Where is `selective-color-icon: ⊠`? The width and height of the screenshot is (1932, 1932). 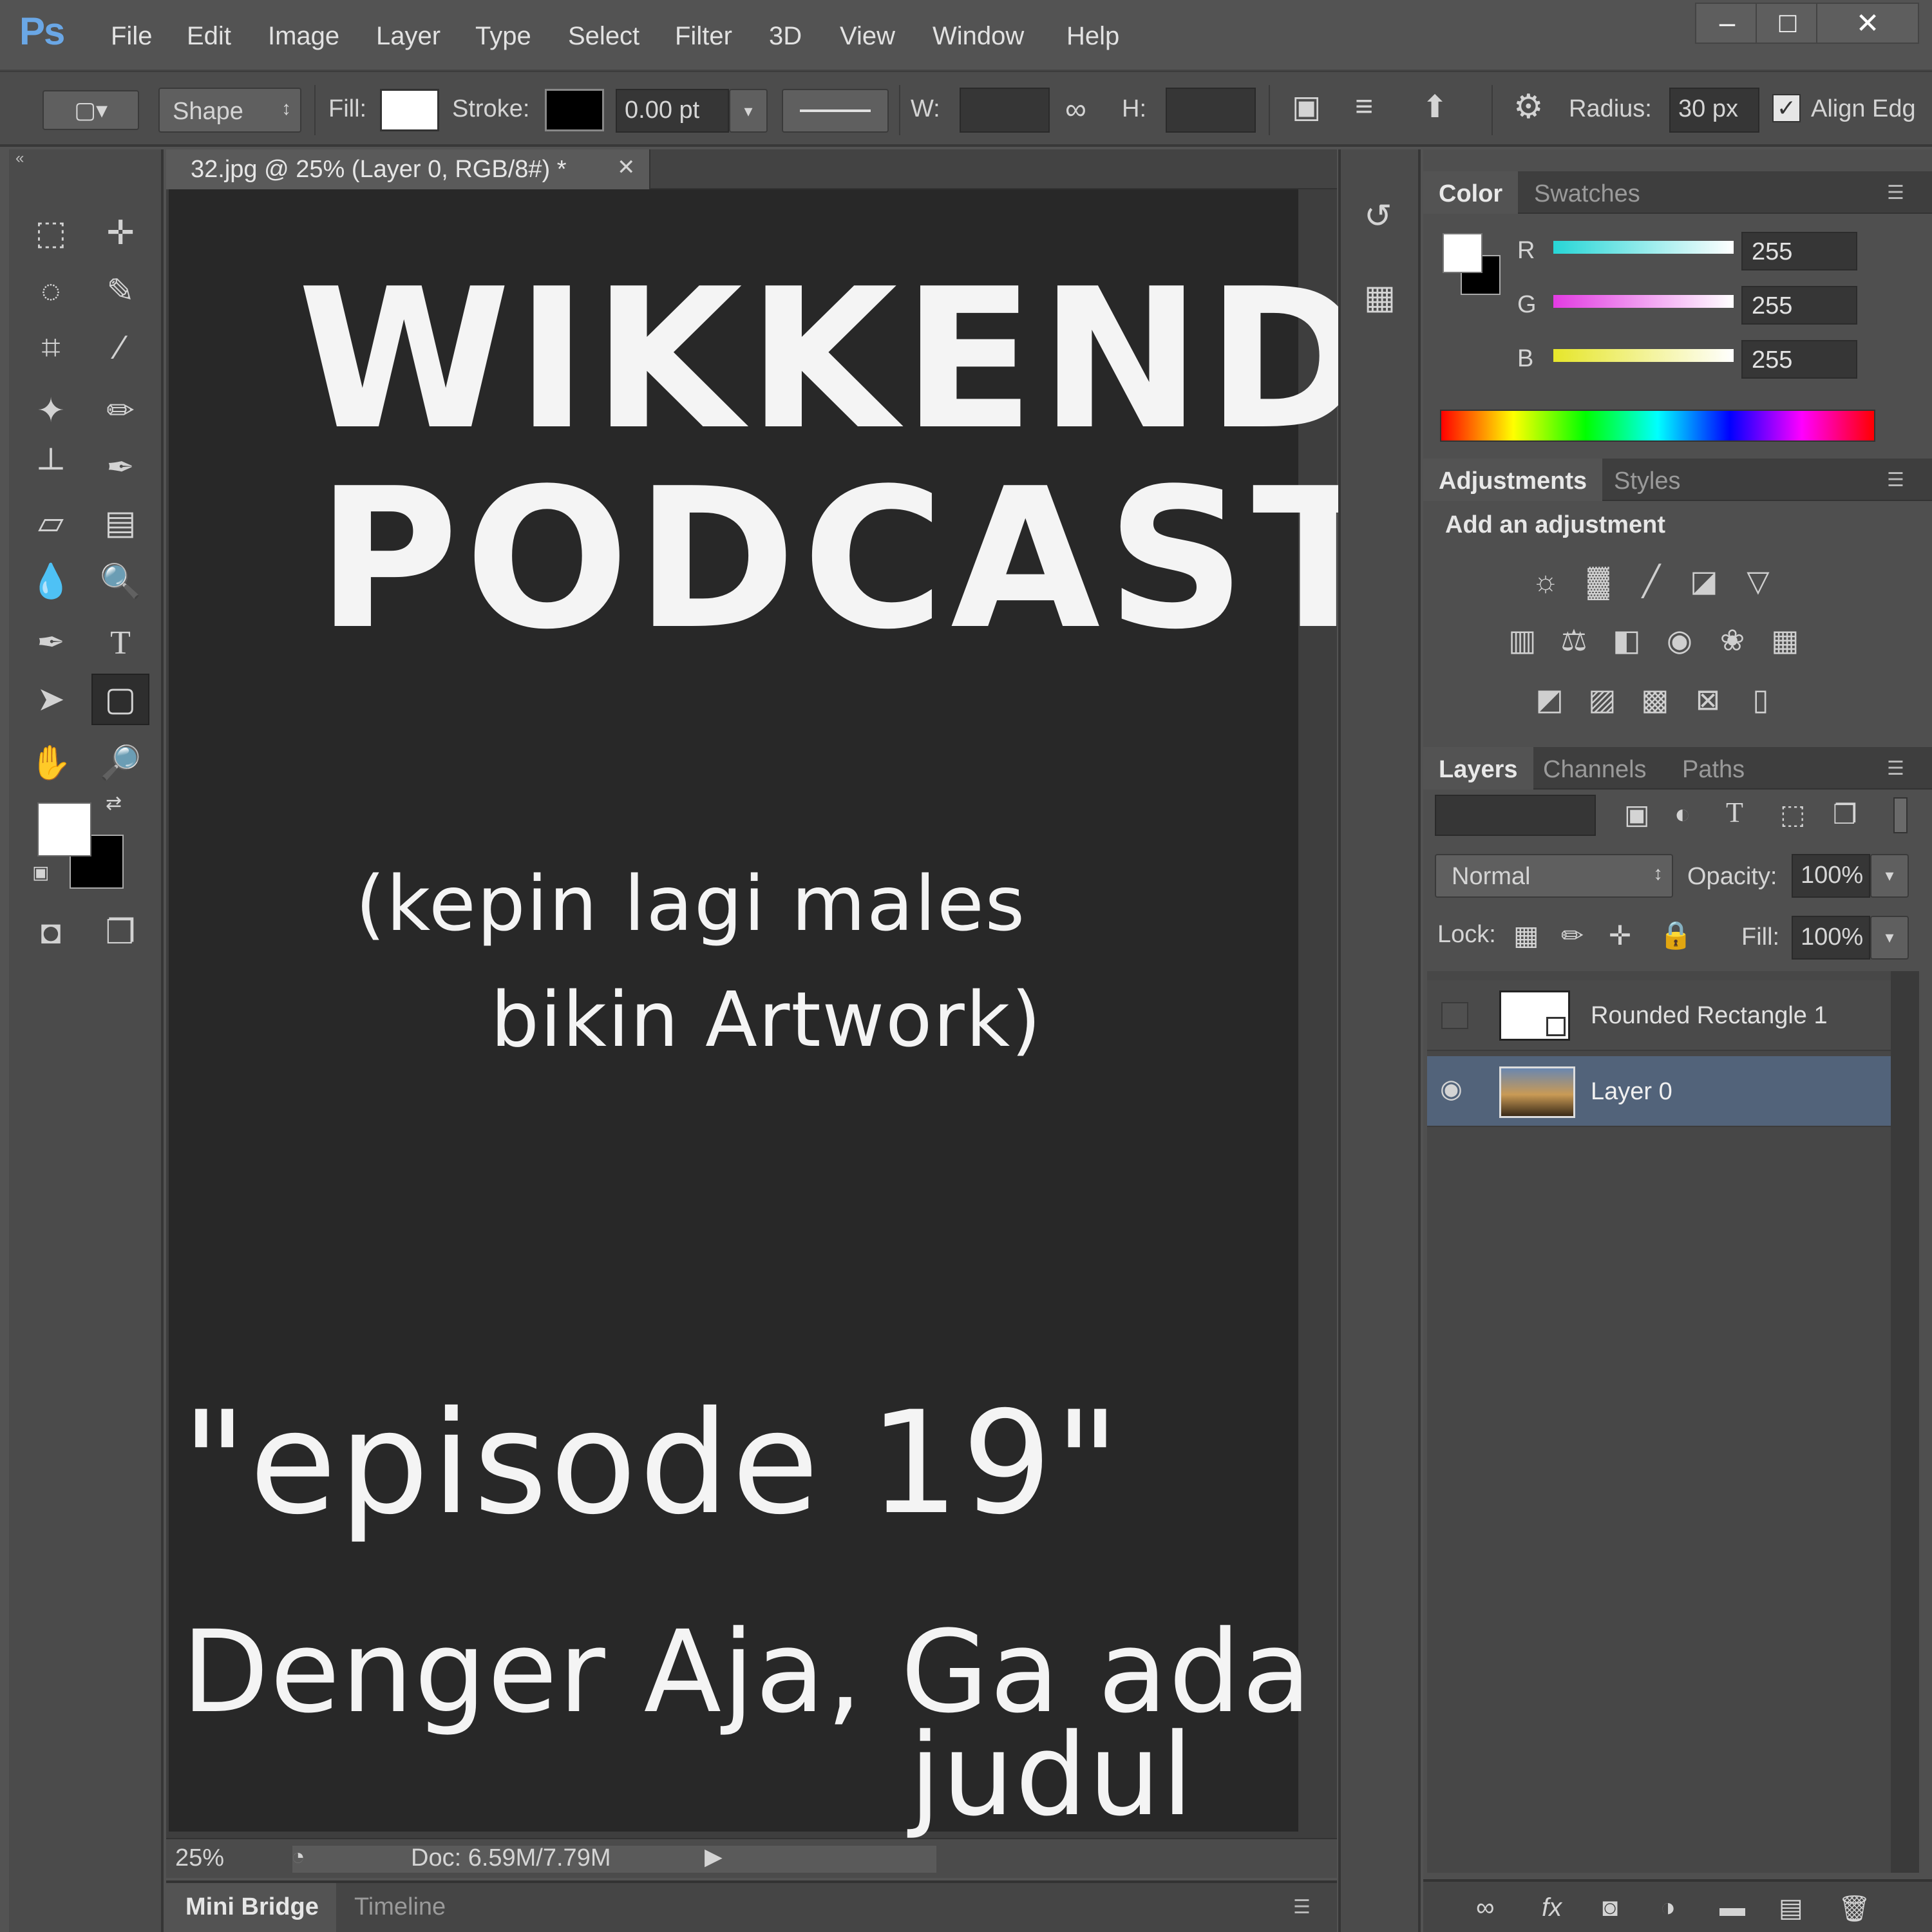 selective-color-icon: ⊠ is located at coordinates (1708, 699).